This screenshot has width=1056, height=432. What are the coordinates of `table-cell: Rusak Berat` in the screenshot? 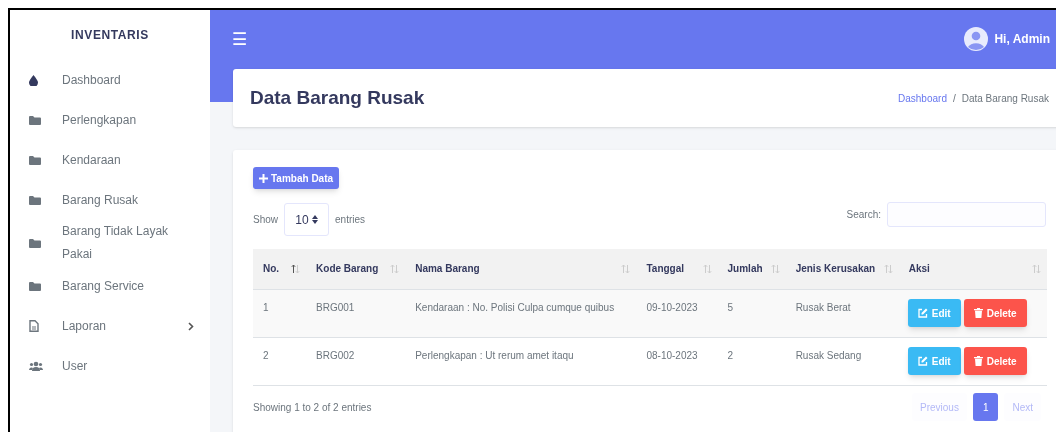 It's located at (842, 313).